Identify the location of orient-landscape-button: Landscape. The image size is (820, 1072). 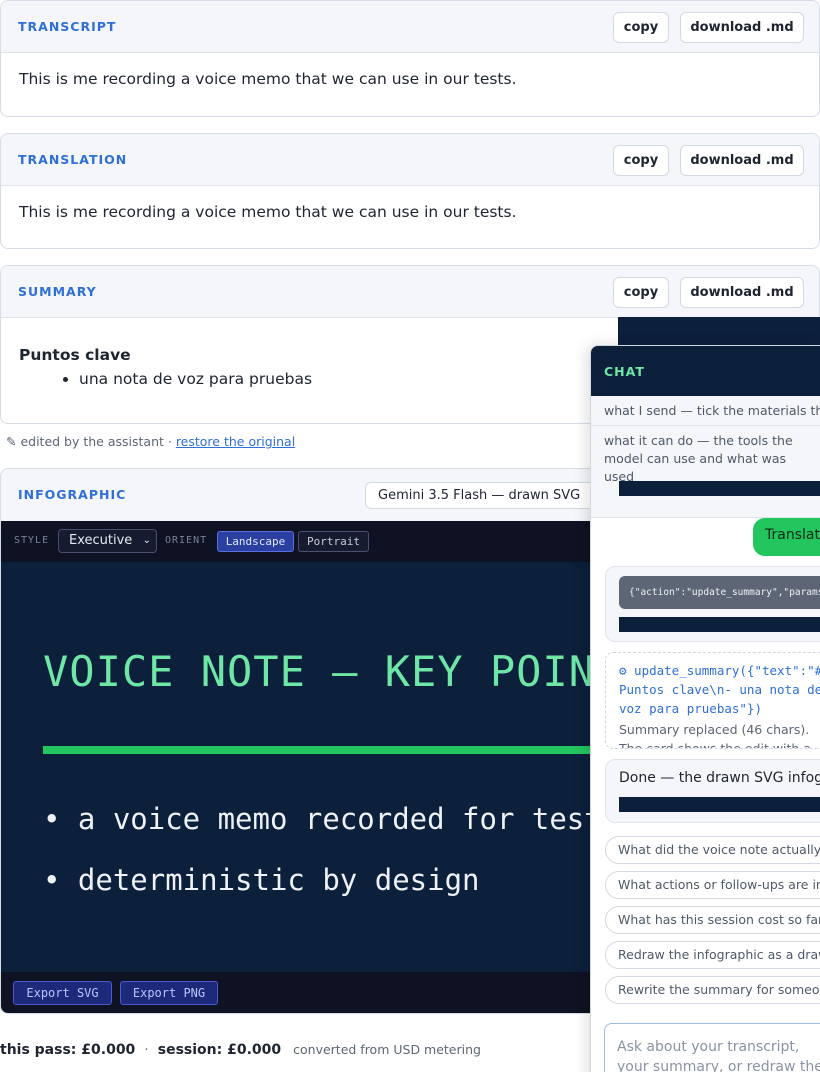
(255, 541).